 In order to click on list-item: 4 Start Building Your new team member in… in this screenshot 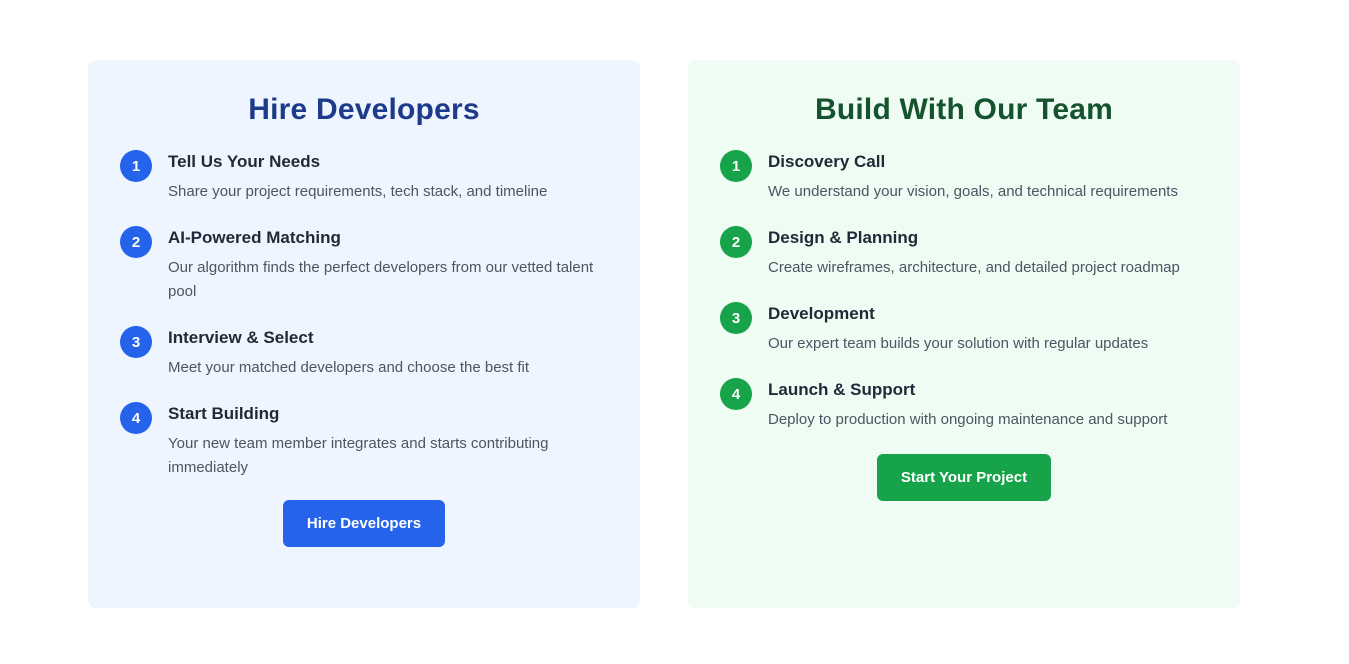, I will do `click(364, 441)`.